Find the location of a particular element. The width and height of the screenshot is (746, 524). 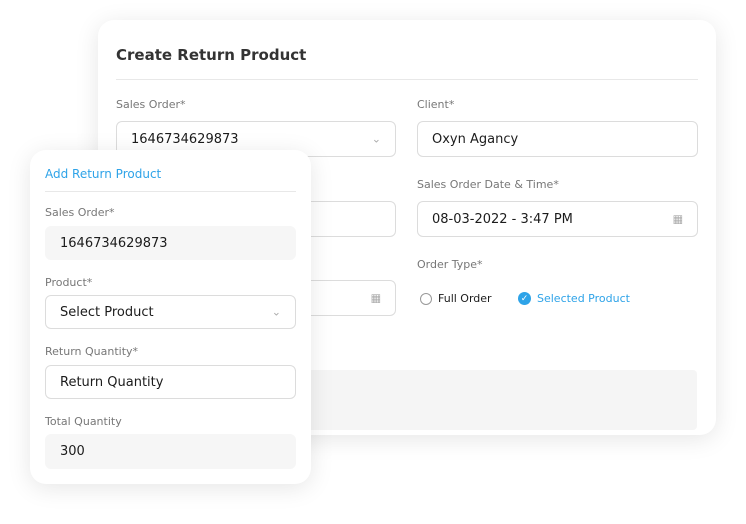

product-label: Product* is located at coordinates (69, 282).